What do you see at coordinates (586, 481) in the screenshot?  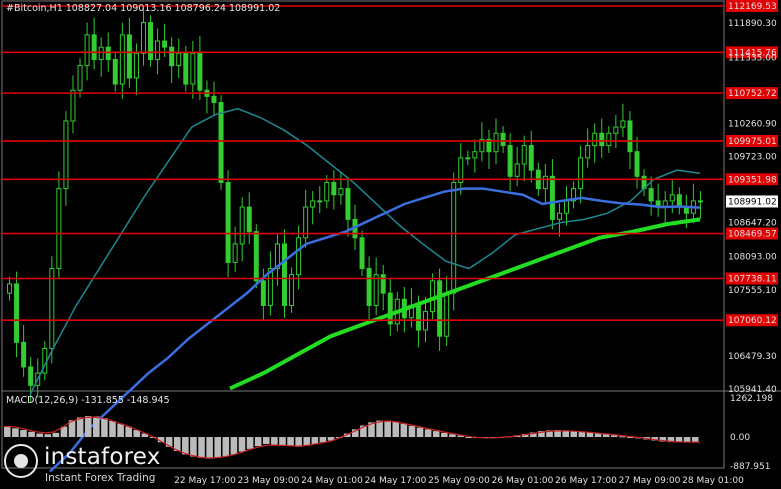 I see `time-tick-label: 26 May 17:00` at bounding box center [586, 481].